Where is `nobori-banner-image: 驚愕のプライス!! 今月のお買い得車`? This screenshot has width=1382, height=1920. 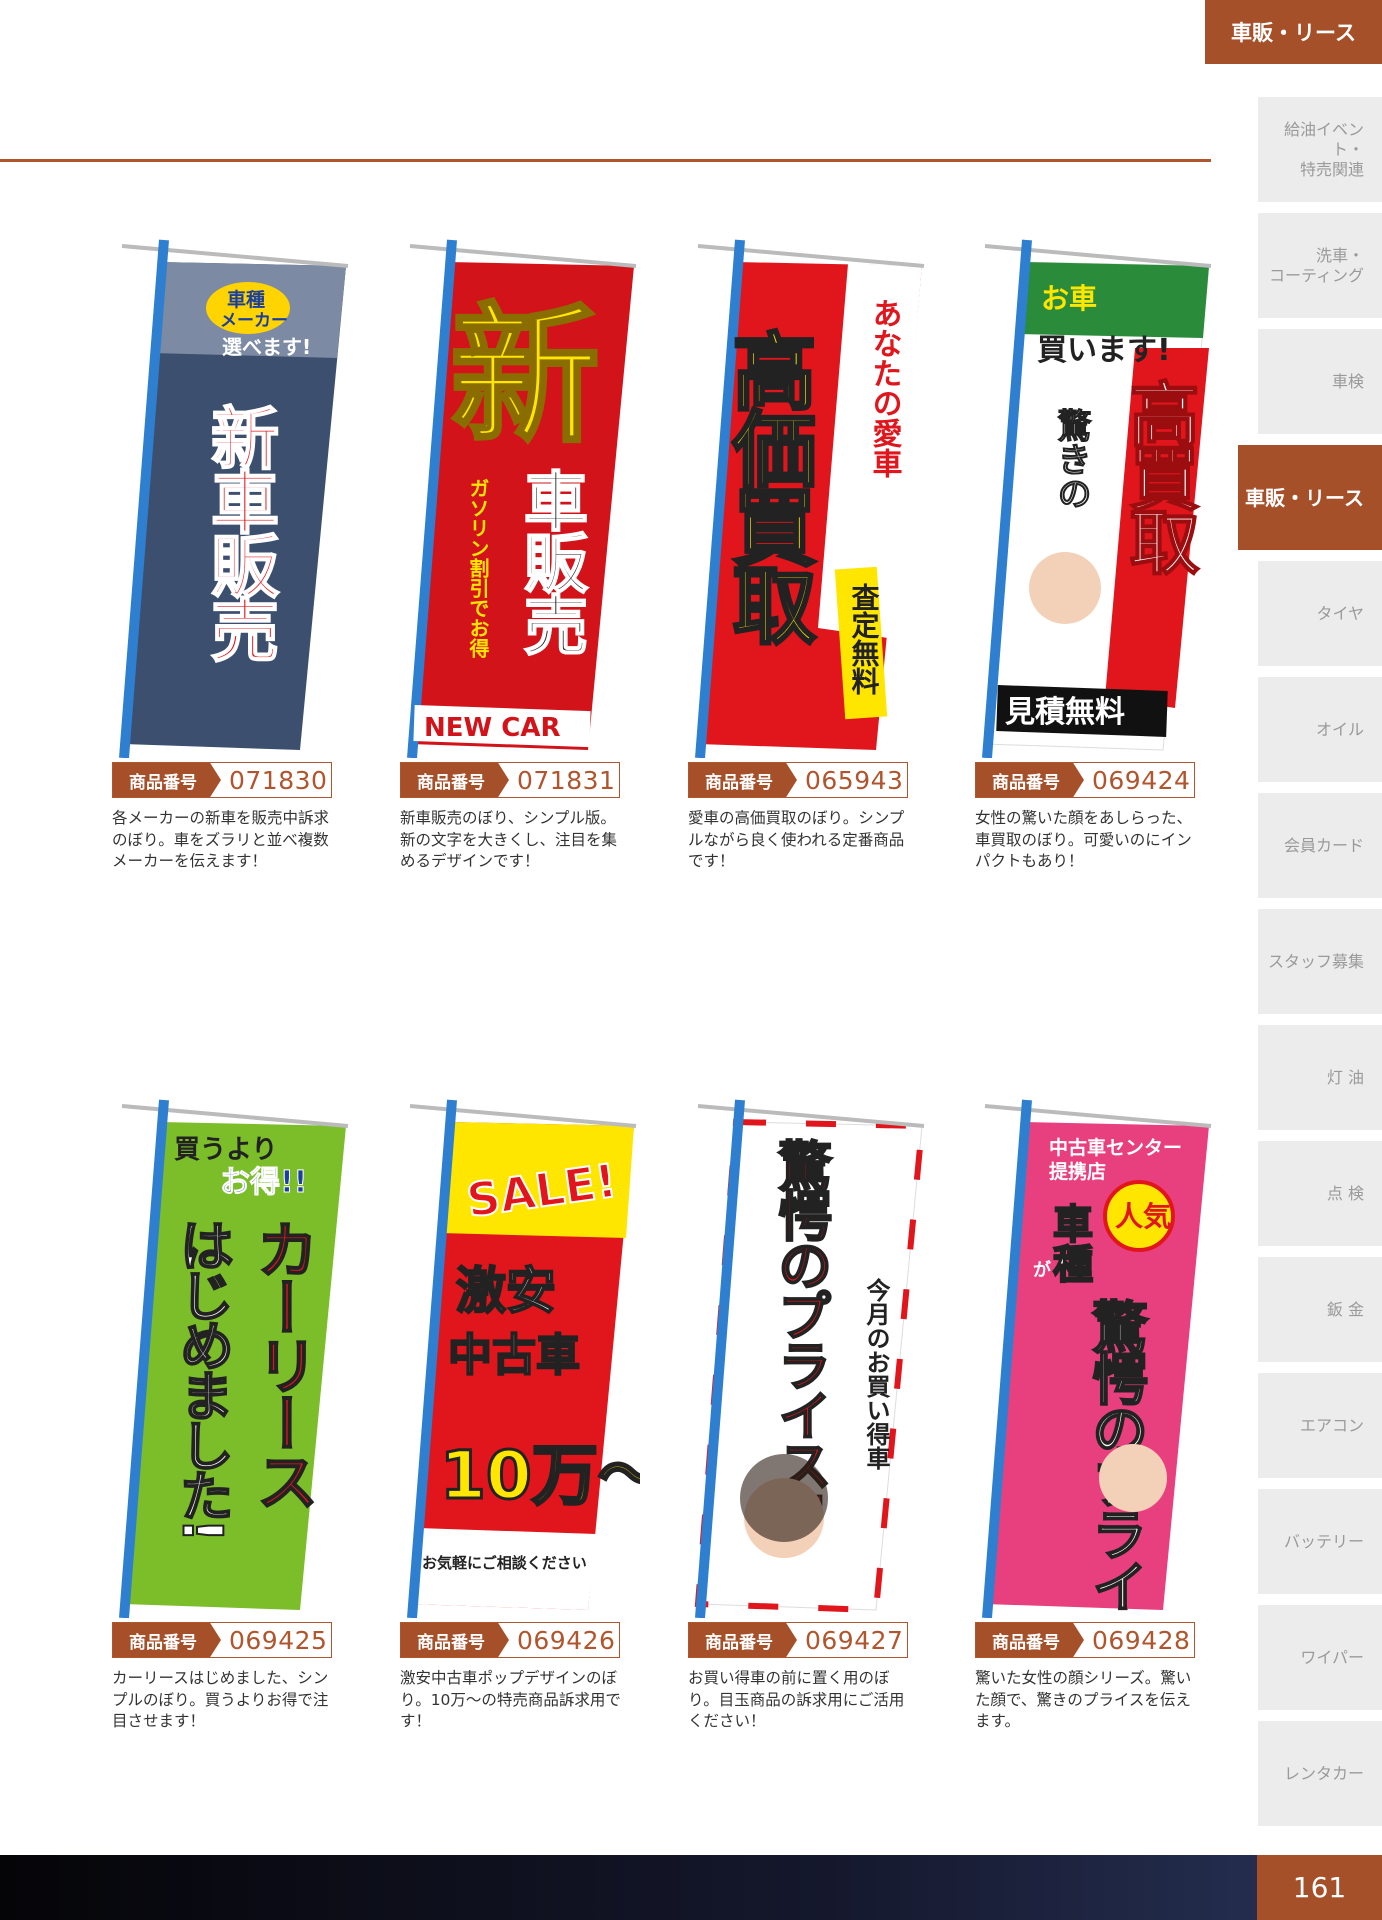 nobori-banner-image: 驚愕のプライス!! 今月のお買い得車 is located at coordinates (810, 1358).